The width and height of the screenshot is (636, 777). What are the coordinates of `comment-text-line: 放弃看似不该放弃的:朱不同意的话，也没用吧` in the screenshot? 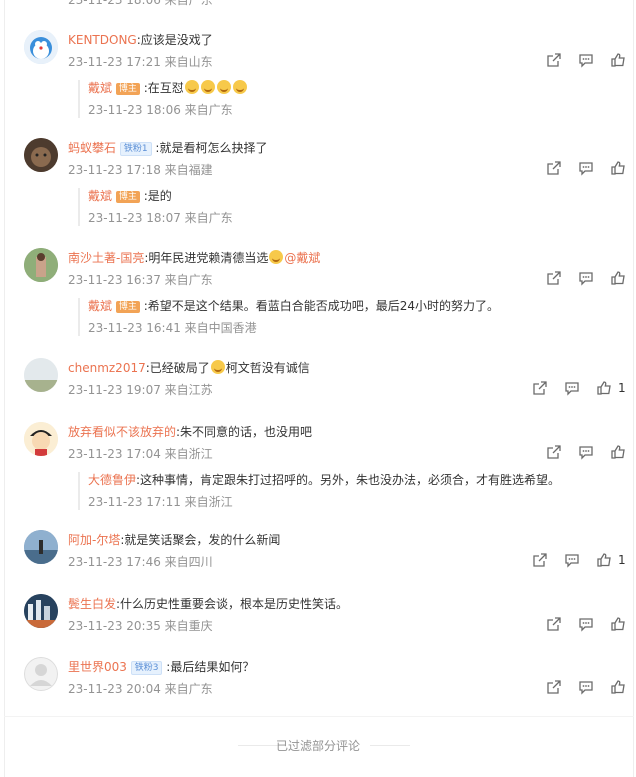 It's located at (190, 432).